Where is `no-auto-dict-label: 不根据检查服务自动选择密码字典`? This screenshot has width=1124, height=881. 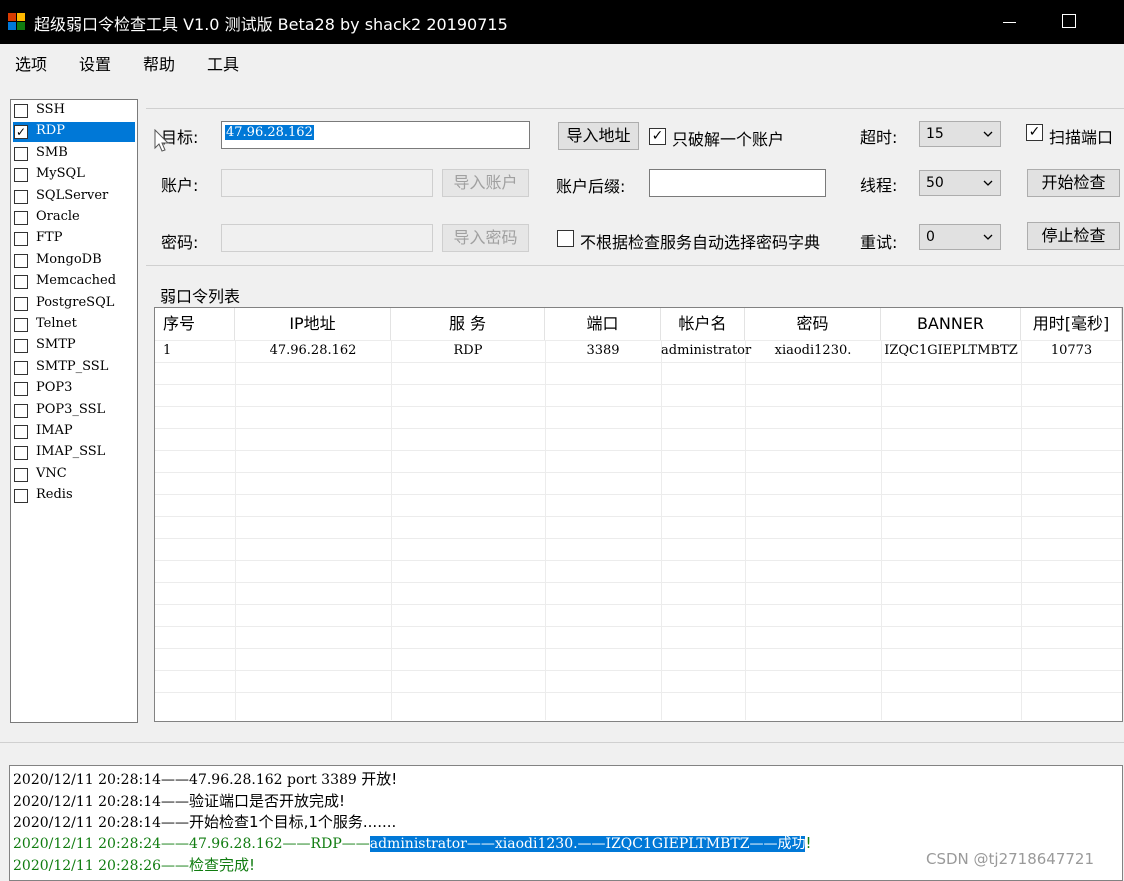
no-auto-dict-label: 不根据检查服务自动选择密码字典 is located at coordinates (700, 242).